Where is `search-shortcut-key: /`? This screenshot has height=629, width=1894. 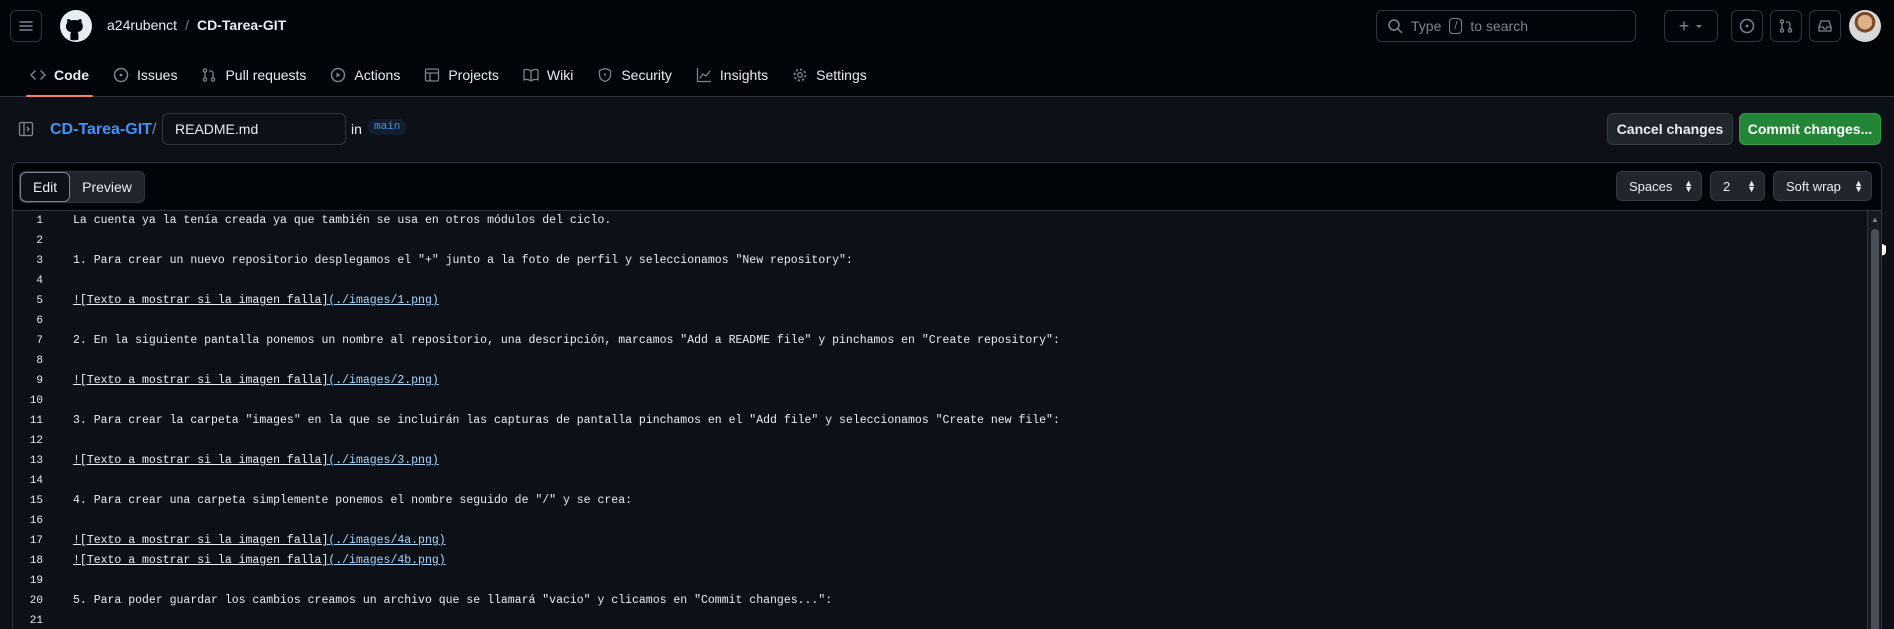
search-shortcut-key: / is located at coordinates (1456, 26).